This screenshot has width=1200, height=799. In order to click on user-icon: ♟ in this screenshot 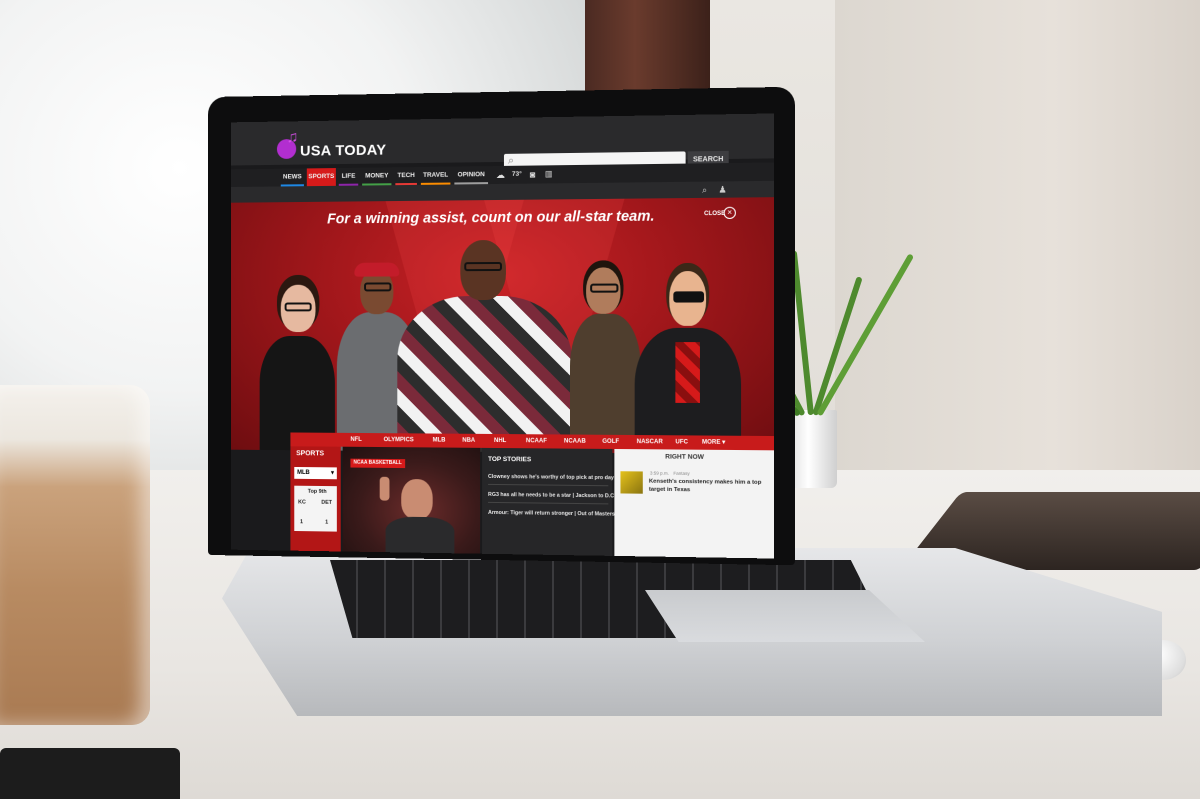, I will do `click(722, 189)`.